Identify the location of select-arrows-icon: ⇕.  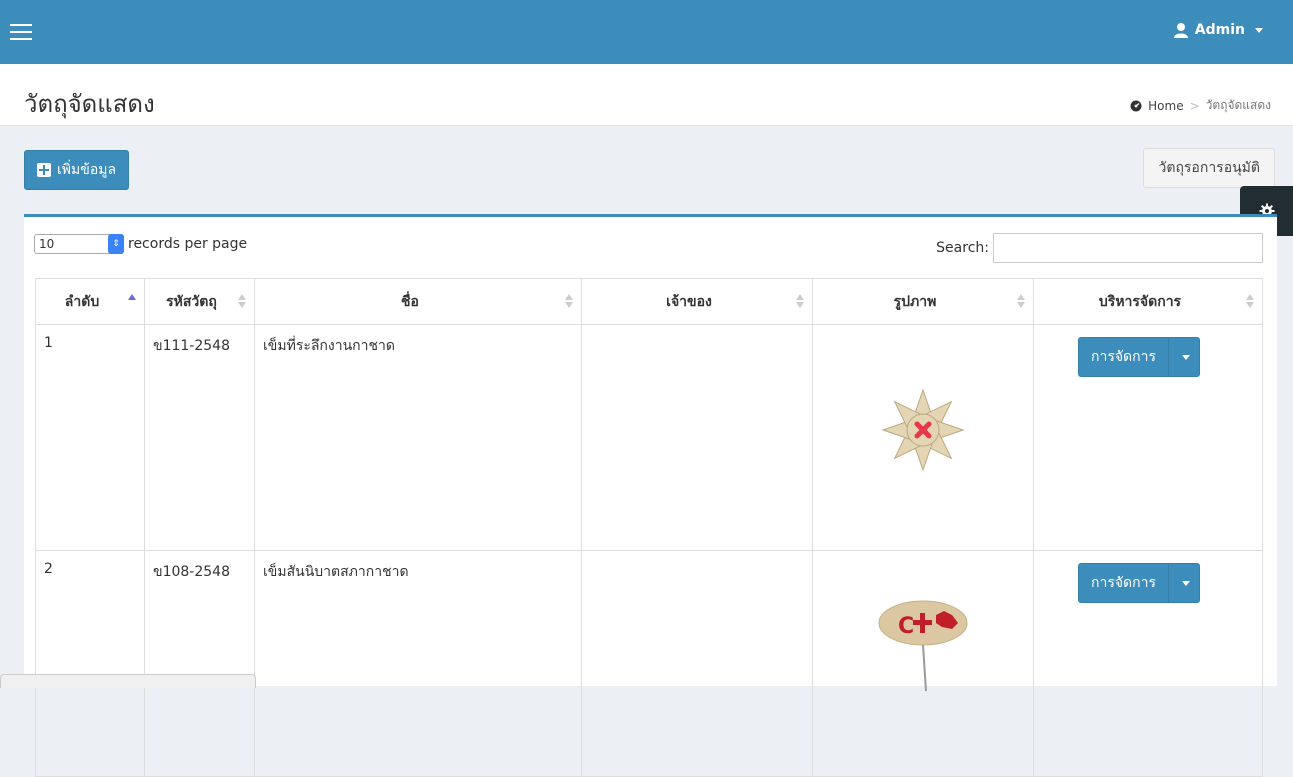
(116, 244).